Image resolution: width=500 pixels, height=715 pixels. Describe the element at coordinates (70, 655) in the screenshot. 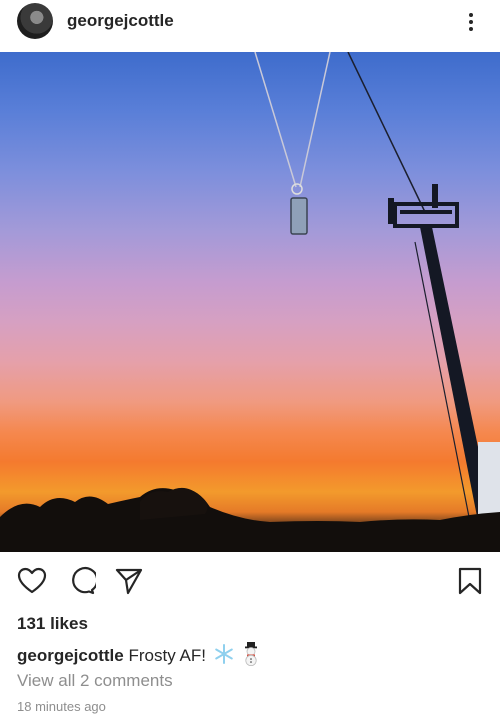

I see `caption-username: georgejcottle` at that location.